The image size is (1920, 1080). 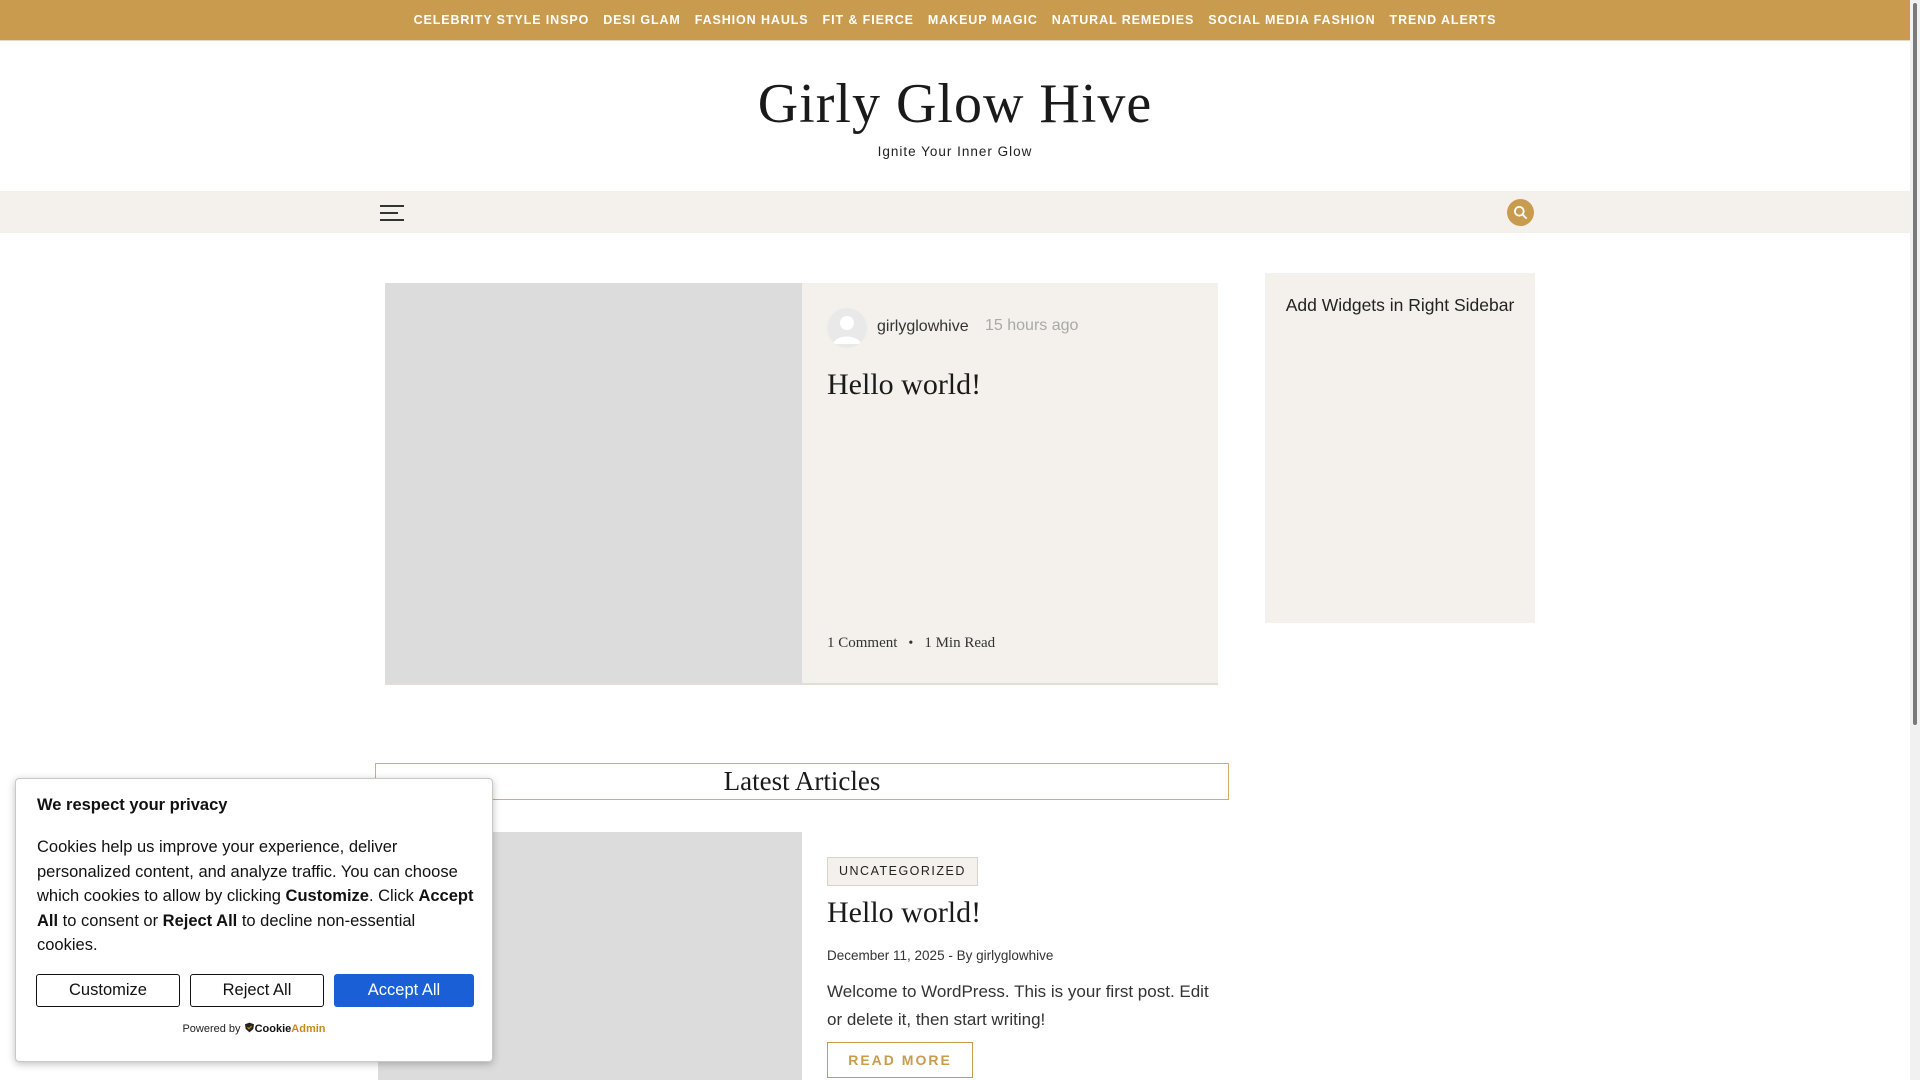 I want to click on powered-by-text: Powered by, so click(x=211, y=1029).